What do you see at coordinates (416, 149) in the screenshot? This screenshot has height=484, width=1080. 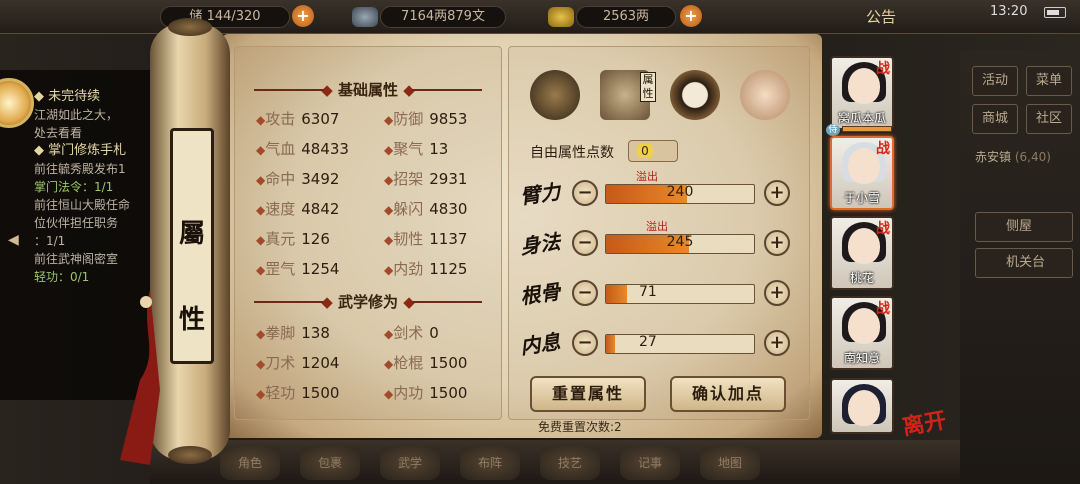 I see `stat-gather: ◆聚气 13` at bounding box center [416, 149].